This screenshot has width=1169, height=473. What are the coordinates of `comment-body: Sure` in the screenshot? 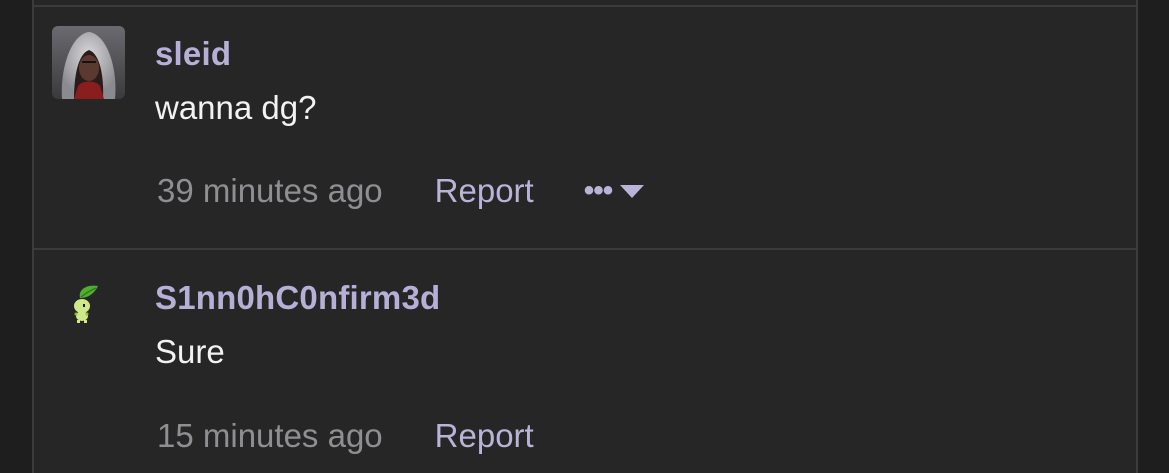 It's located at (190, 351).